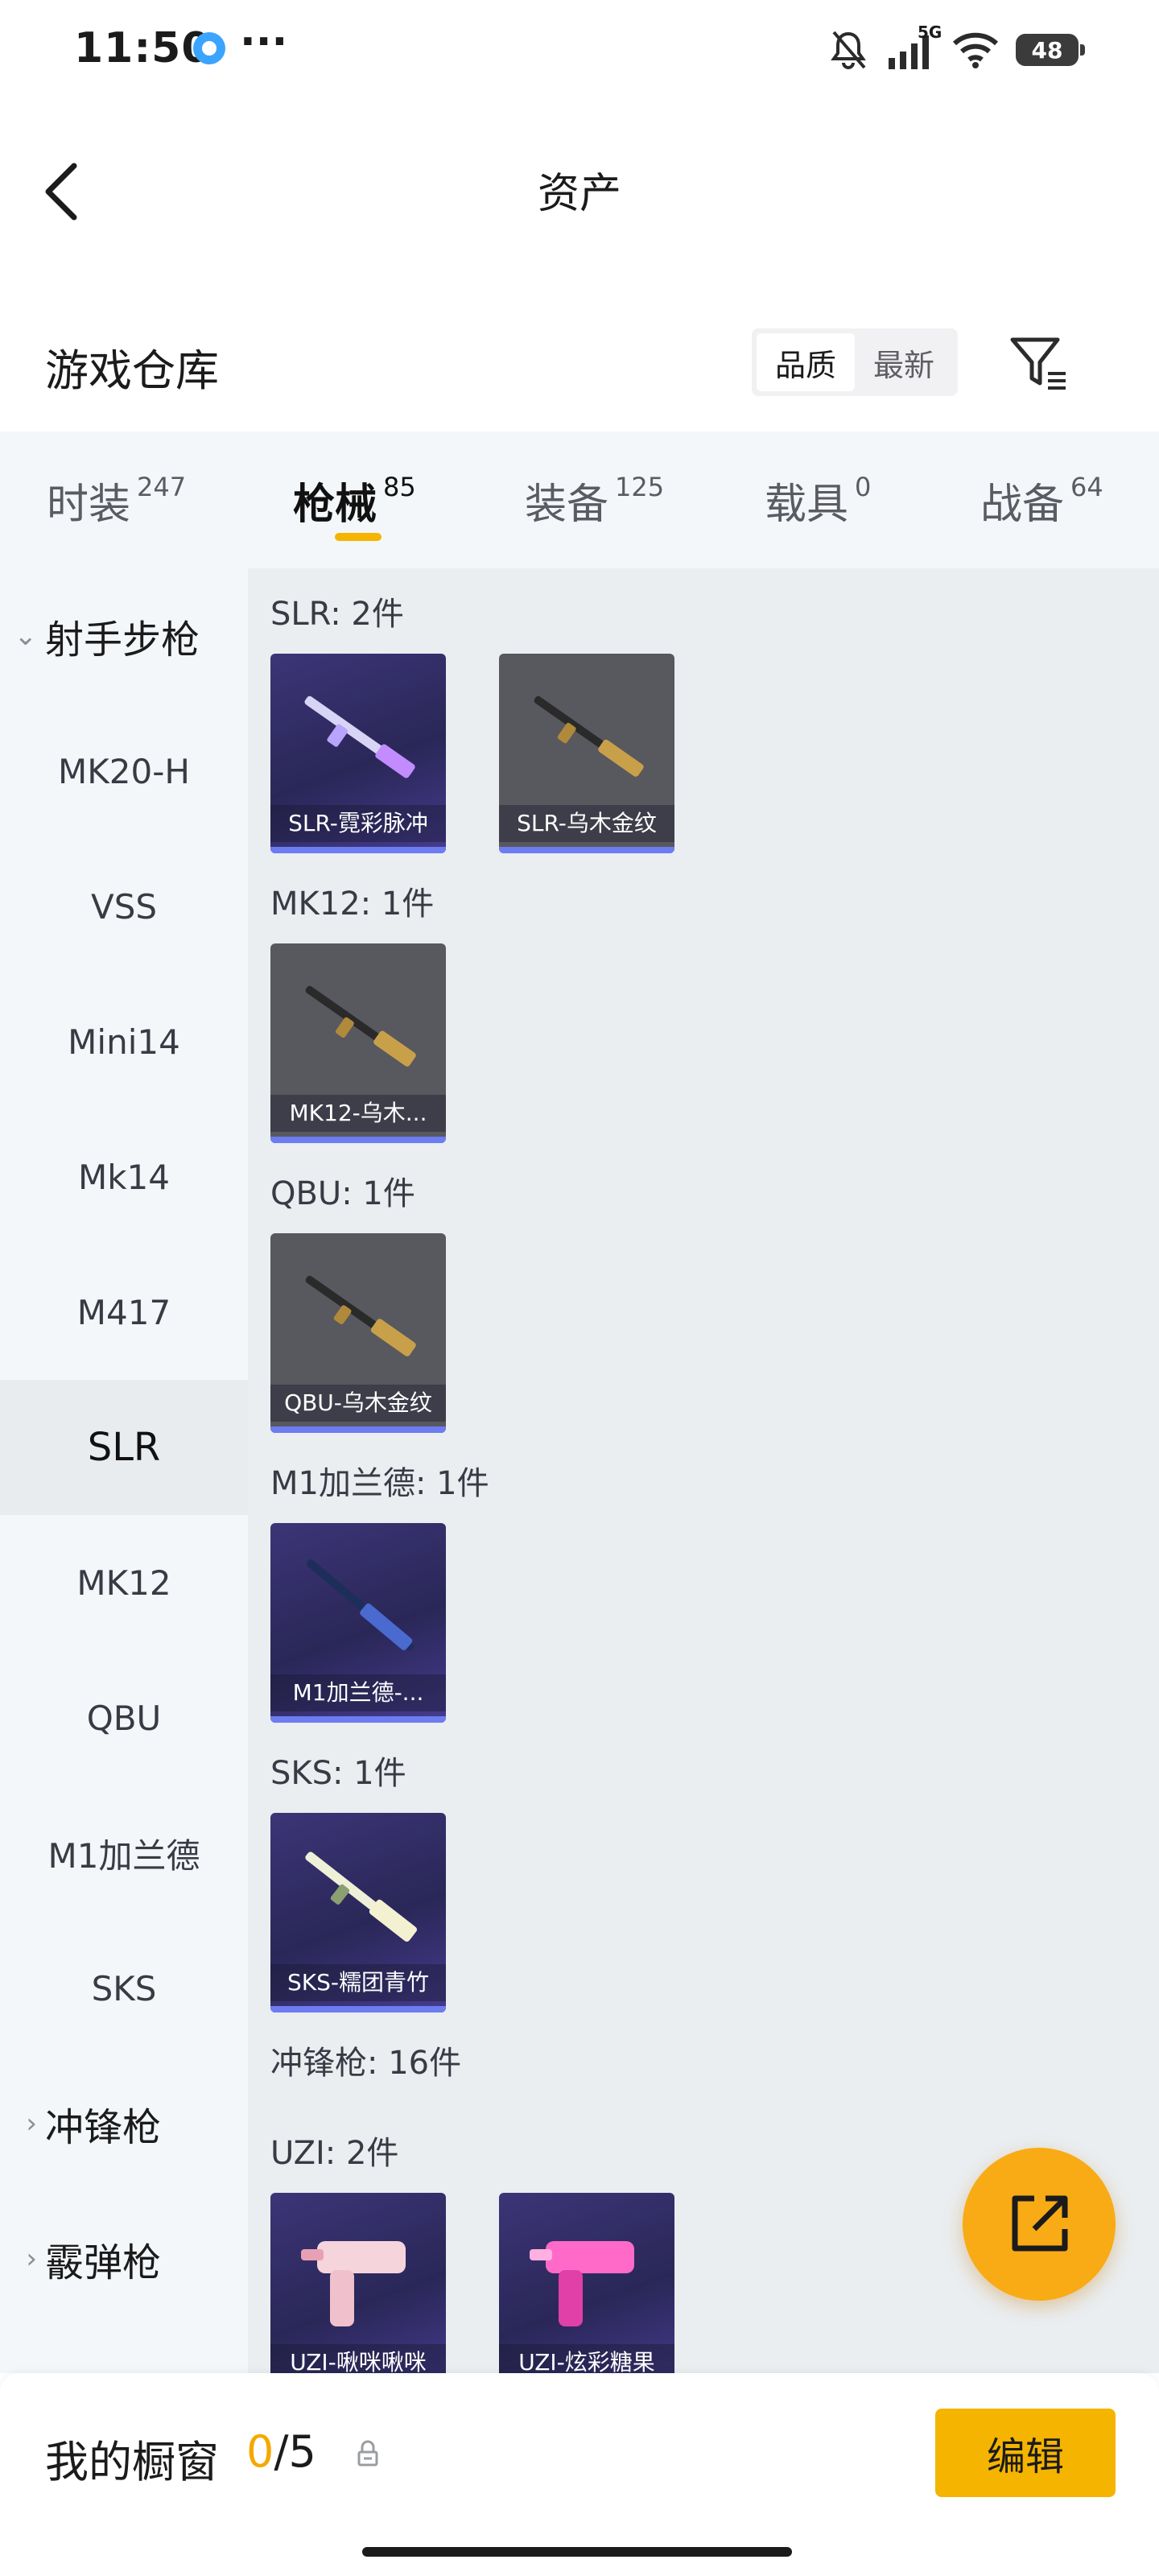  What do you see at coordinates (103, 2127) in the screenshot?
I see `sidebar-group-label: 冲锋枪` at bounding box center [103, 2127].